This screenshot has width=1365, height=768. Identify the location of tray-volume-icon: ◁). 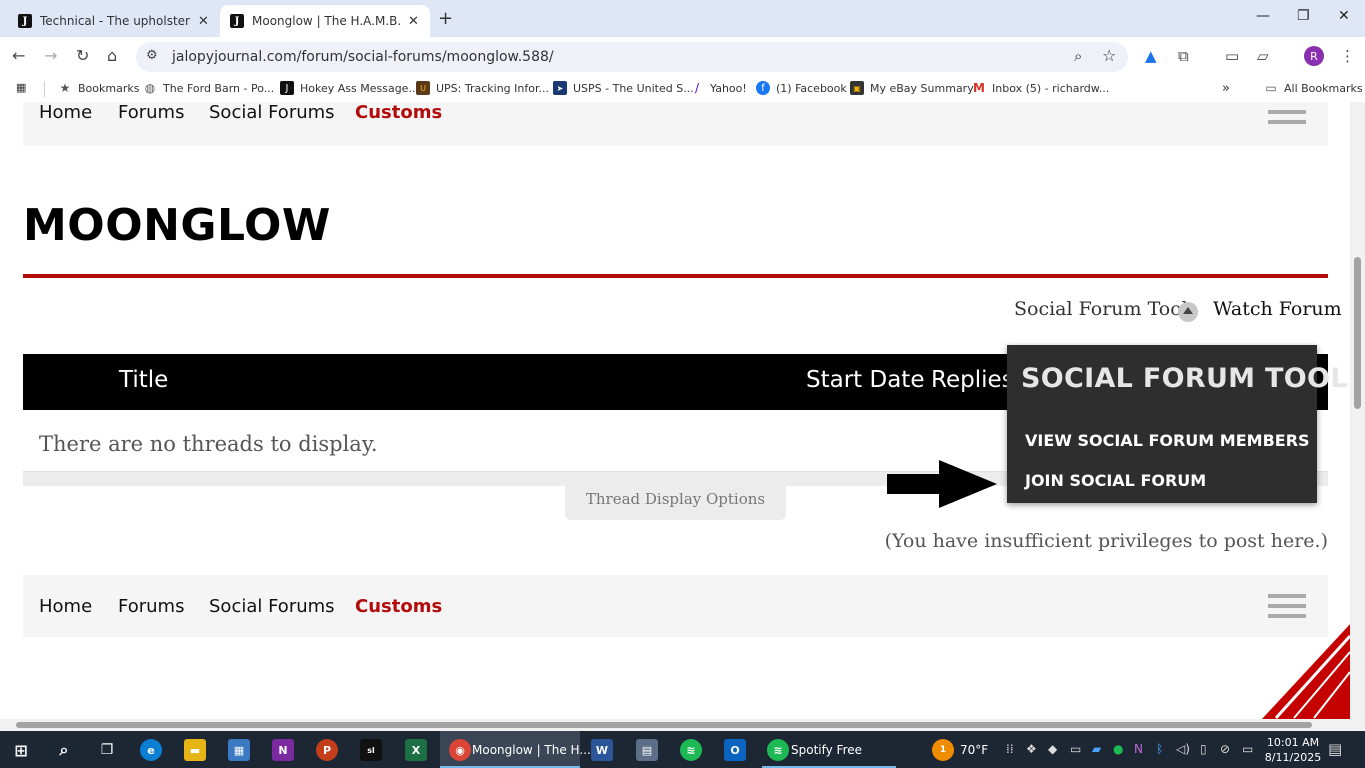
(1183, 749).